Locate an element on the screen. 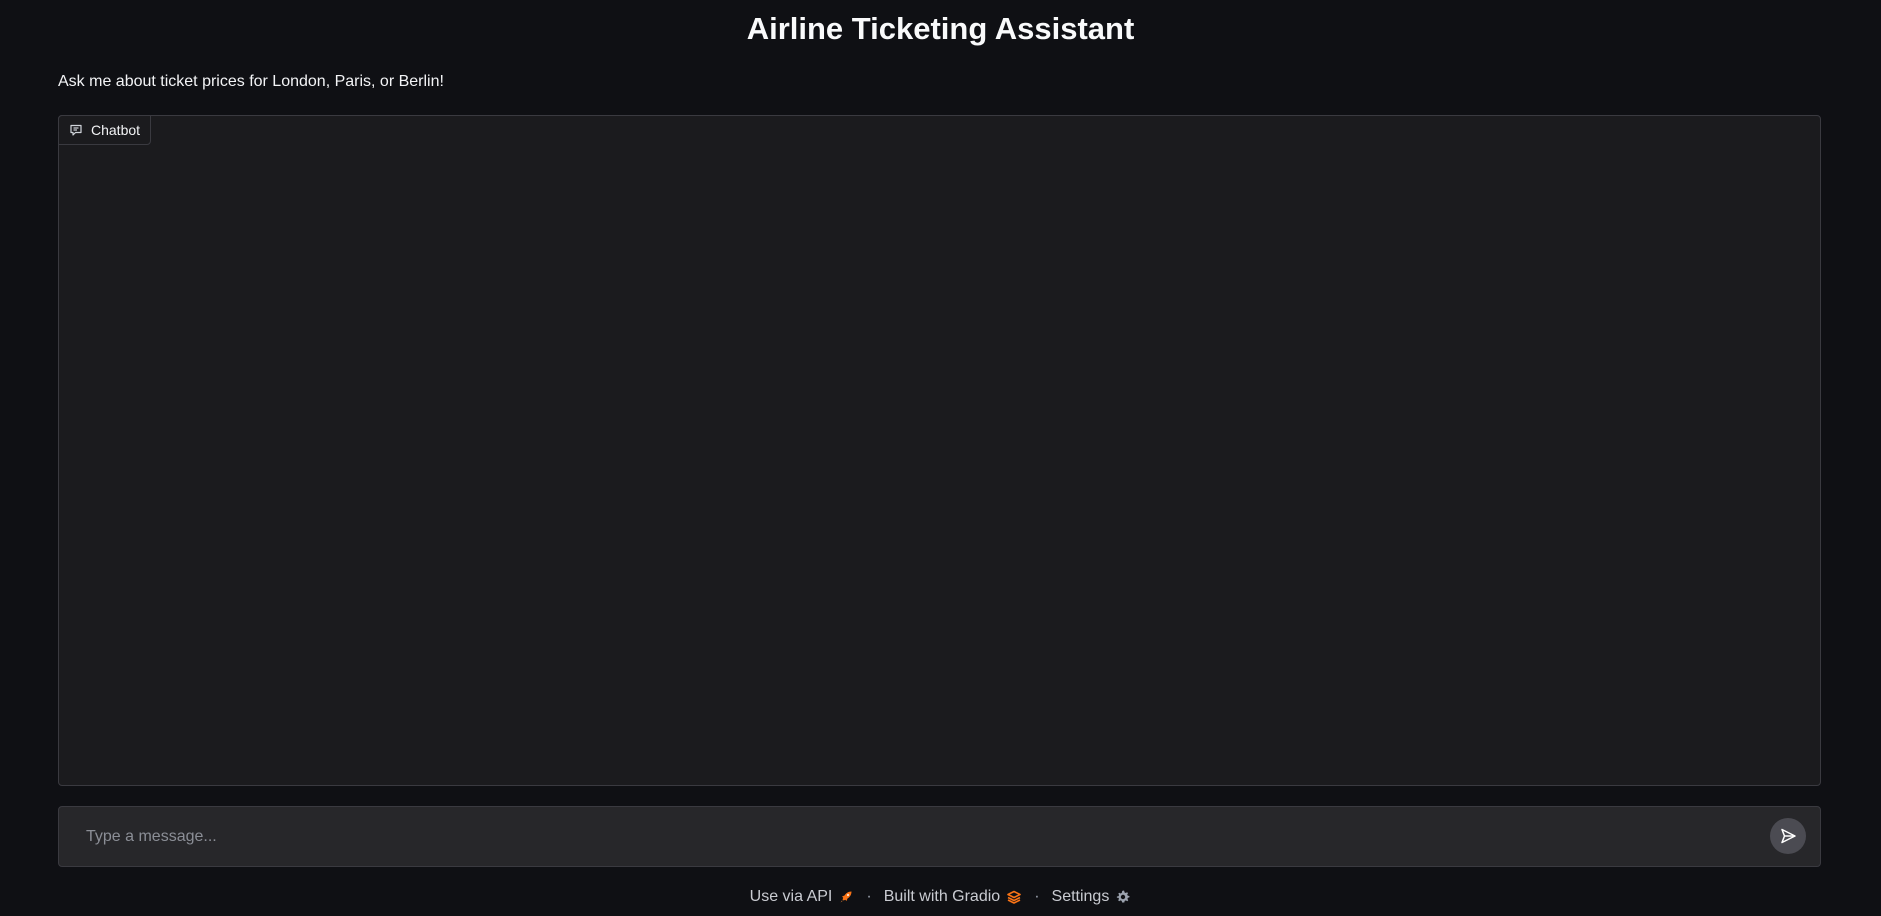 The image size is (1881, 916). use-via-api-label: Use via API is located at coordinates (791, 896).